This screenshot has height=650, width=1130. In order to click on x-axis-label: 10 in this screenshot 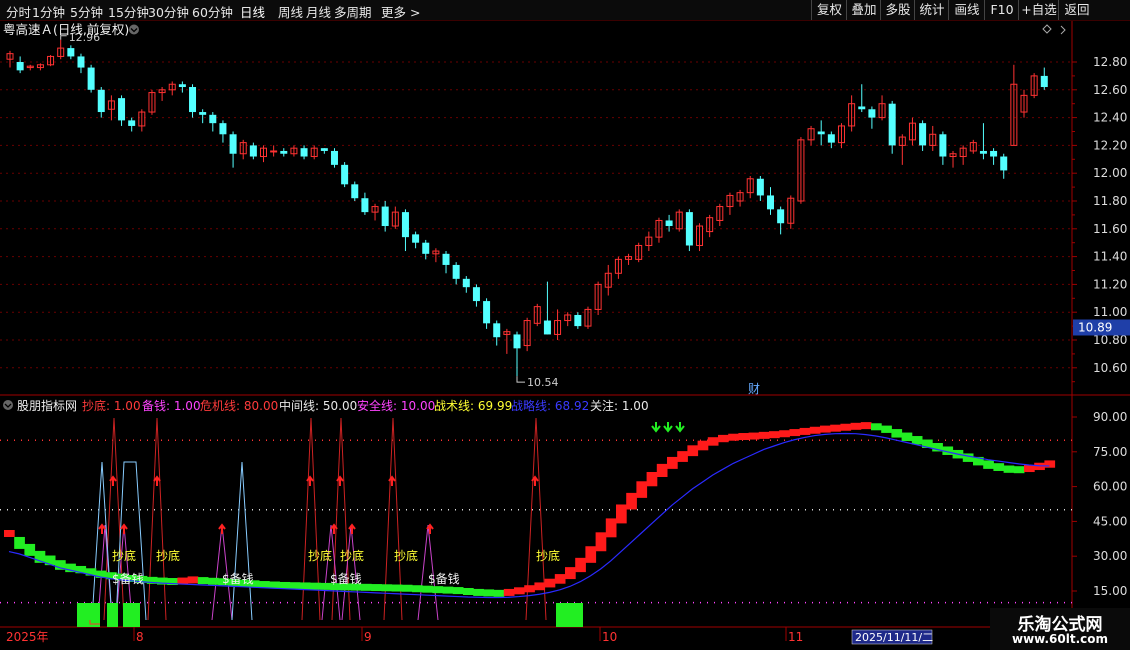, I will do `click(609, 637)`.